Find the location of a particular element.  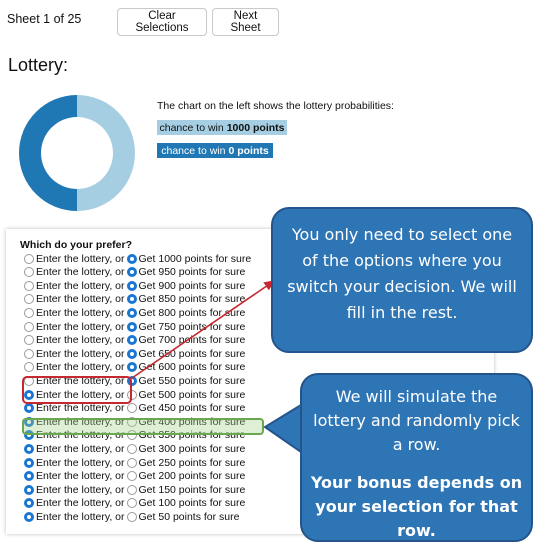

sure-option-label: Get 650 points for sure is located at coordinates (192, 353).